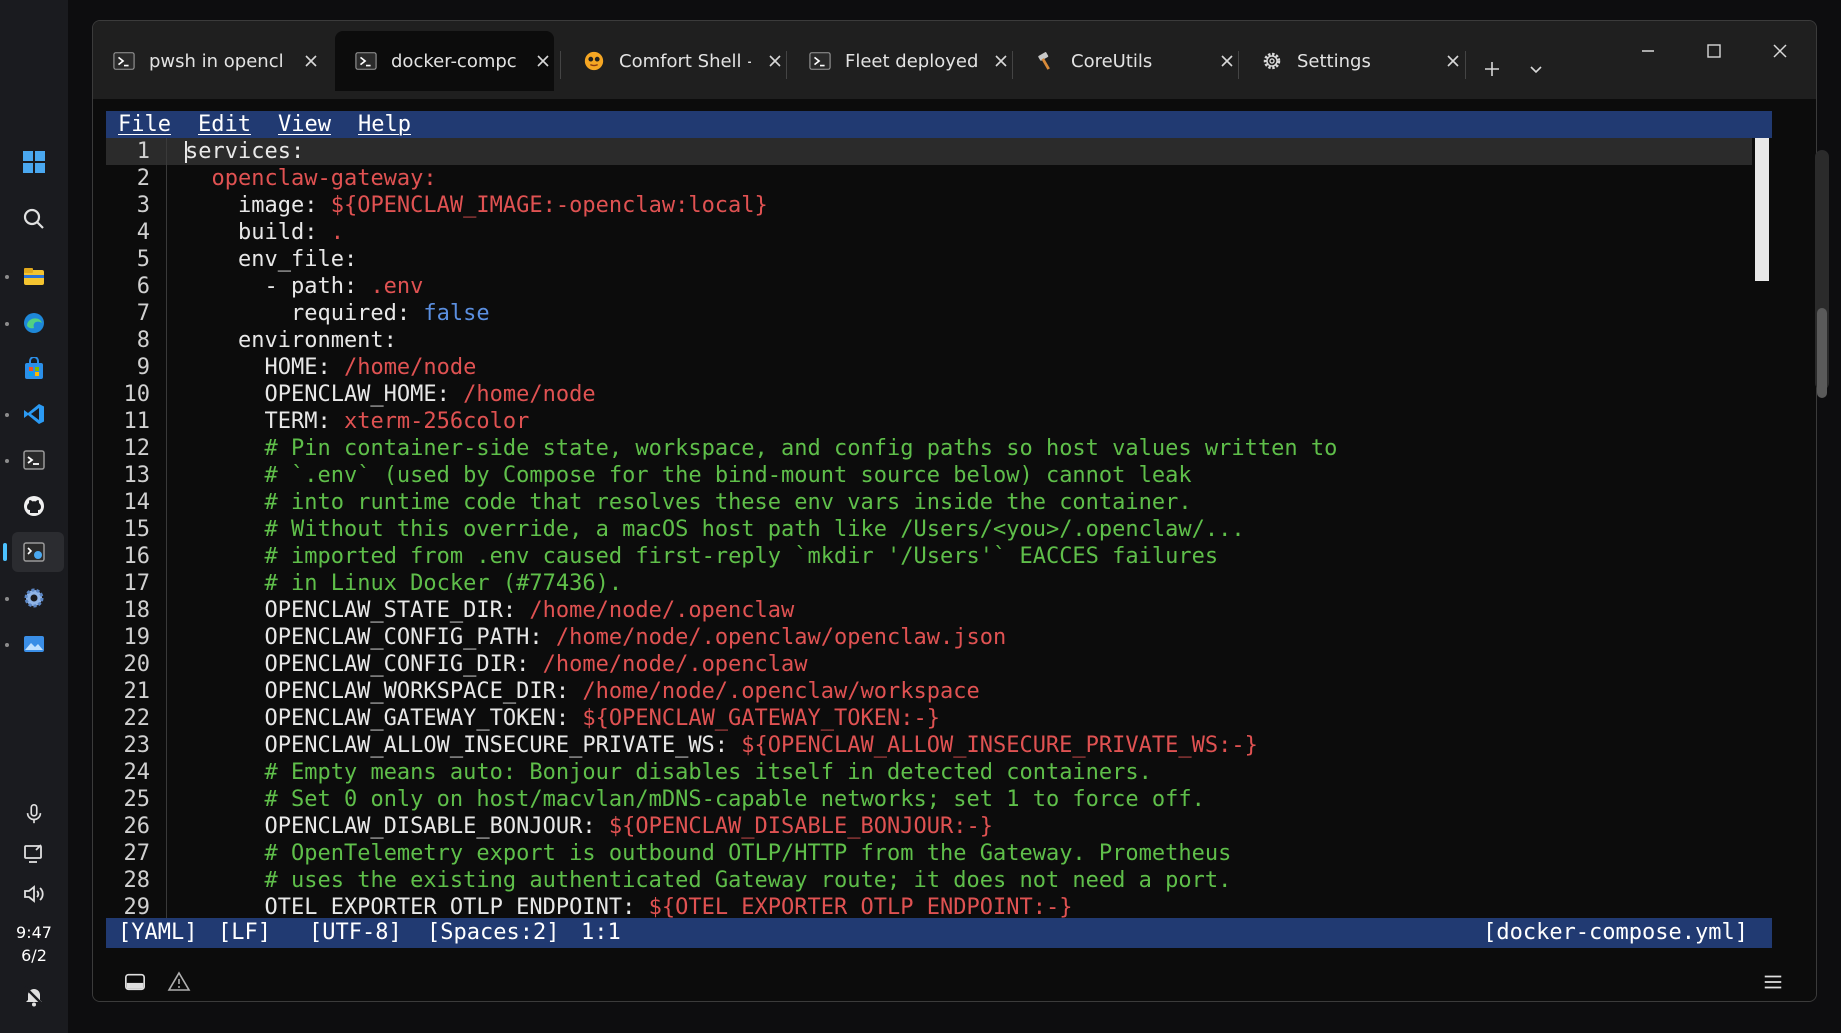  What do you see at coordinates (34, 932) in the screenshot?
I see `clock-time: 9:47` at bounding box center [34, 932].